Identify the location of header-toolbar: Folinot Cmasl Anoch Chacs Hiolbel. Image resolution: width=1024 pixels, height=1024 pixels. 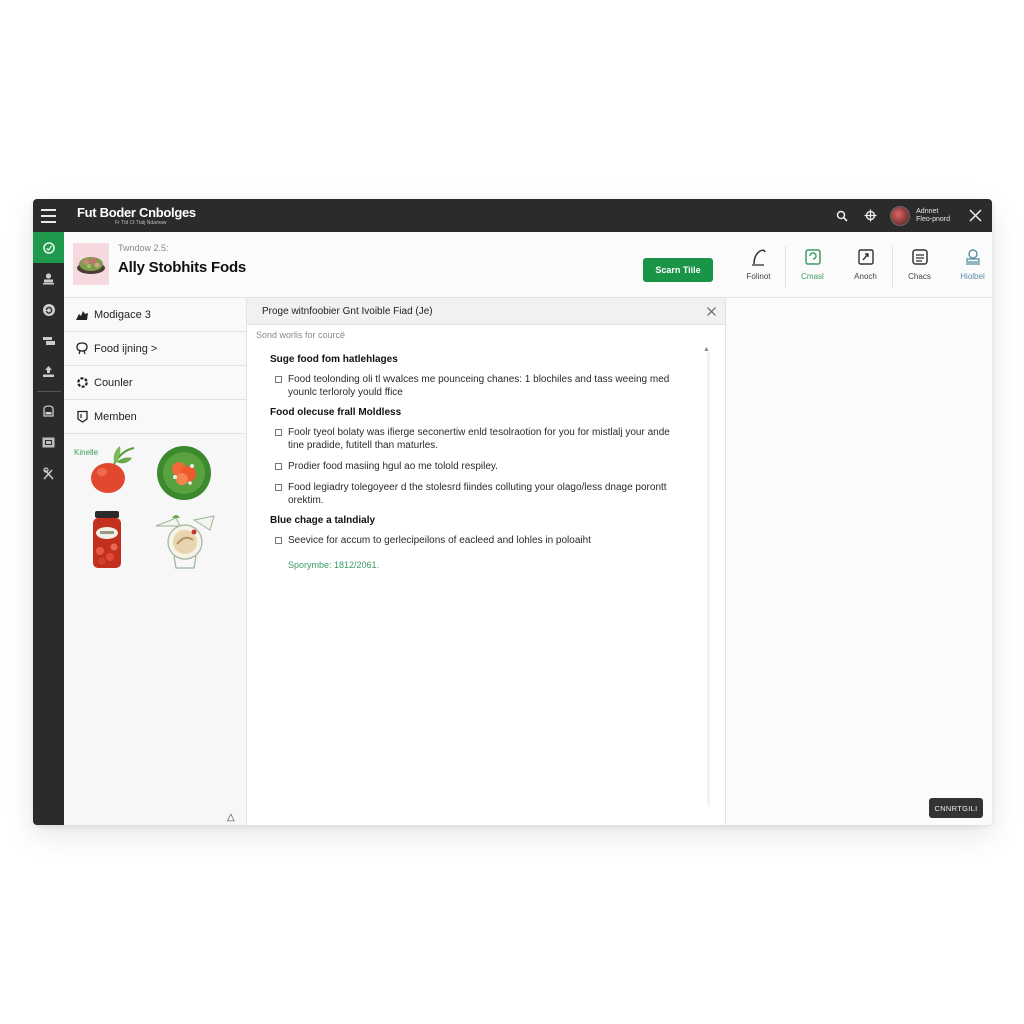
(862, 267).